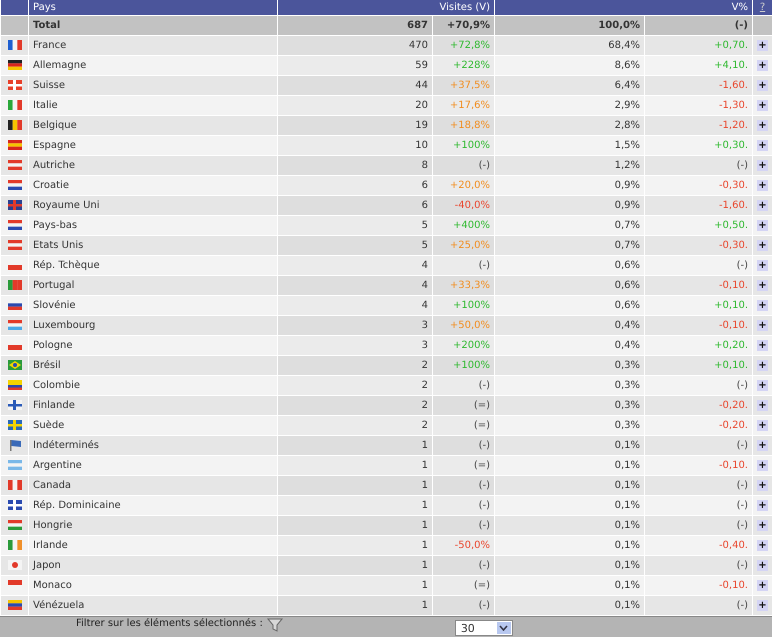 This screenshot has height=637, width=772. Describe the element at coordinates (274, 625) in the screenshot. I see `funnel-icon` at that location.